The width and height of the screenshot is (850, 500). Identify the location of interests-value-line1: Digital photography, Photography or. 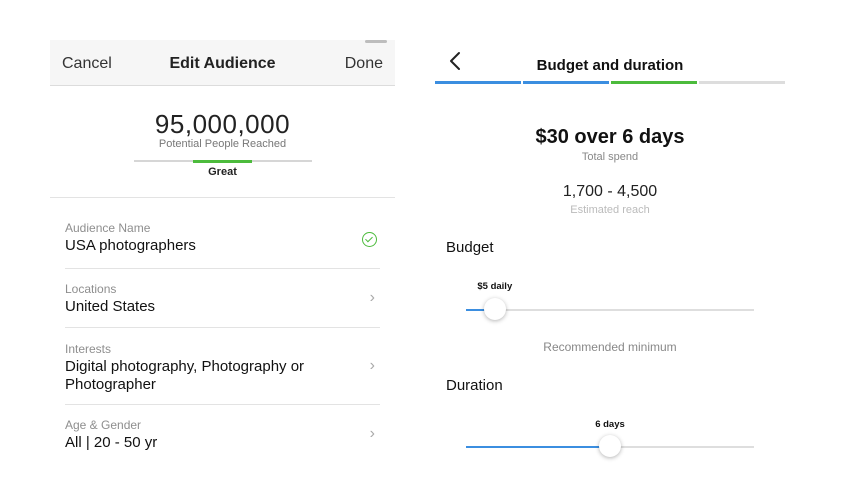
(185, 366).